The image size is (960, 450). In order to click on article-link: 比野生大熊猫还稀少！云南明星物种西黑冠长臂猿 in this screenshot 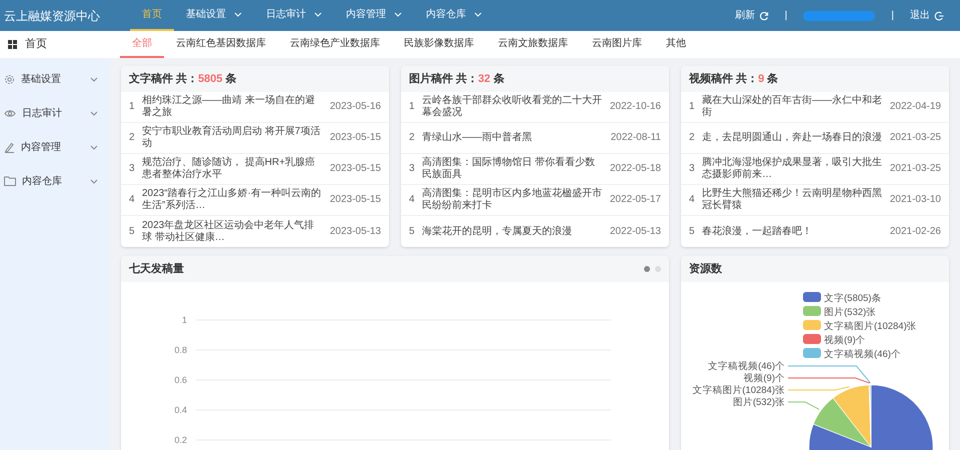, I will do `click(793, 200)`.